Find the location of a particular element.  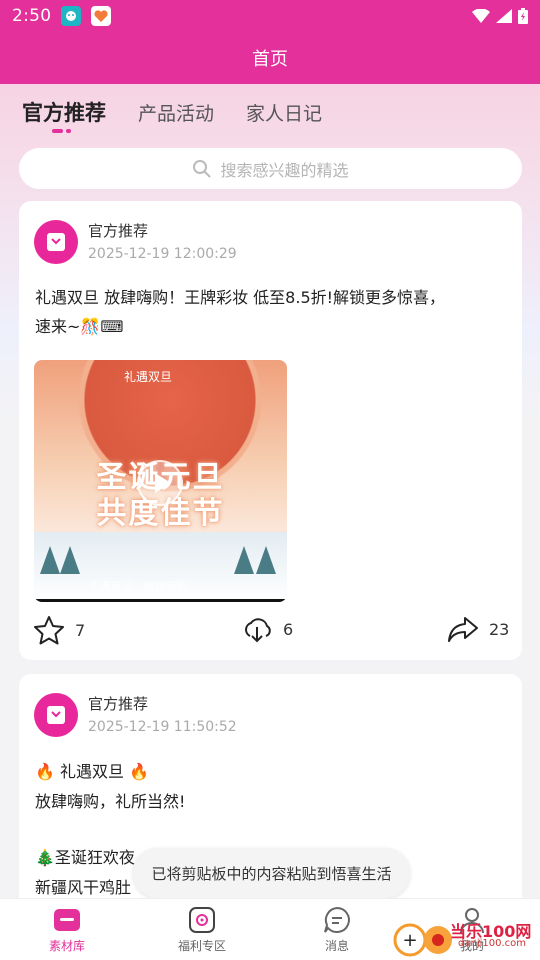

video-thumbnail: 礼遇双旦 圣诞元旦 共度佳节 礼遇双旦 · 放肆嗨购 is located at coordinates (160, 481).